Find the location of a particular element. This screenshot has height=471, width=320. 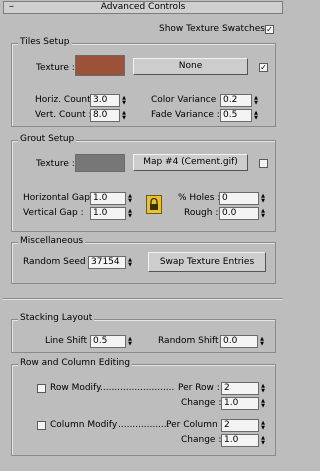

tiles-map-checkbox: ✓ is located at coordinates (263, 67).